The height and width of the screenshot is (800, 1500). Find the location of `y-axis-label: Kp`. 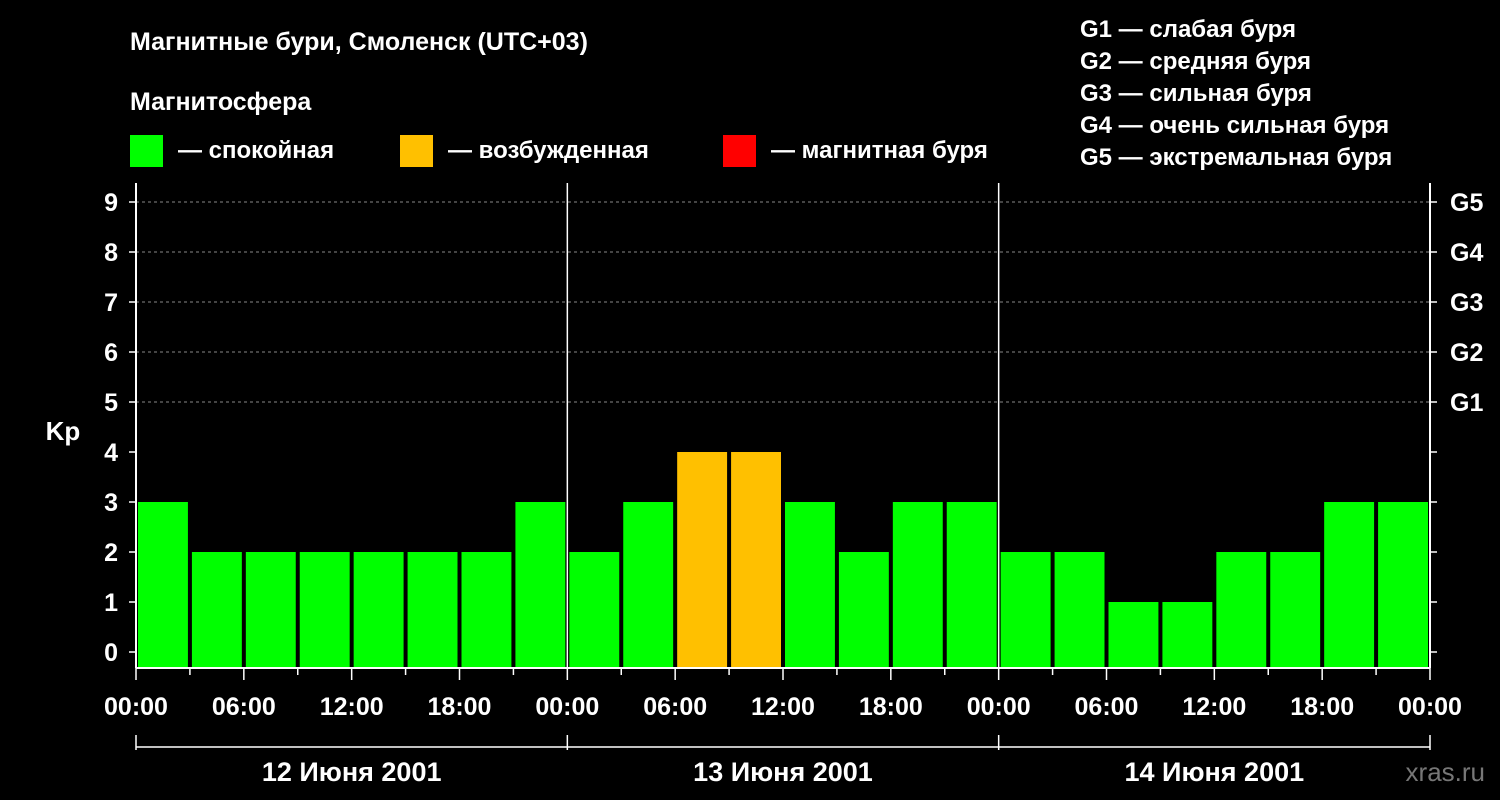

y-axis-label: Kp is located at coordinates (63, 431).